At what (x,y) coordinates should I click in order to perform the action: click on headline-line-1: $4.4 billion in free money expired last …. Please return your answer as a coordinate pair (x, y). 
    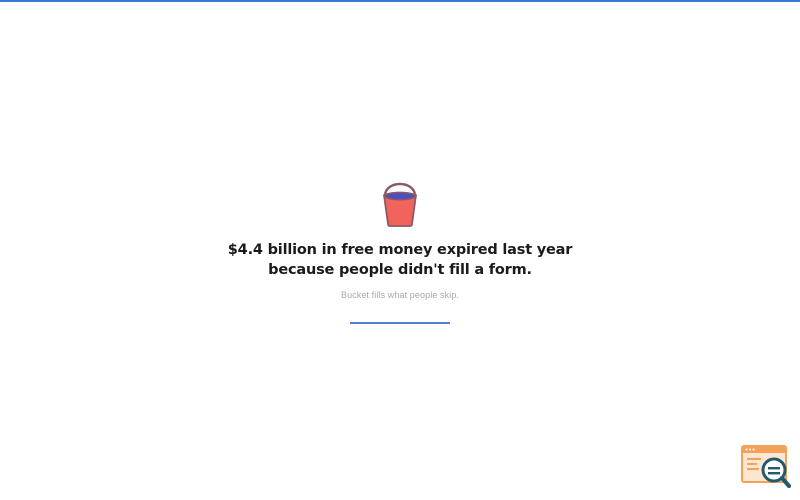
    Looking at the image, I should click on (400, 250).